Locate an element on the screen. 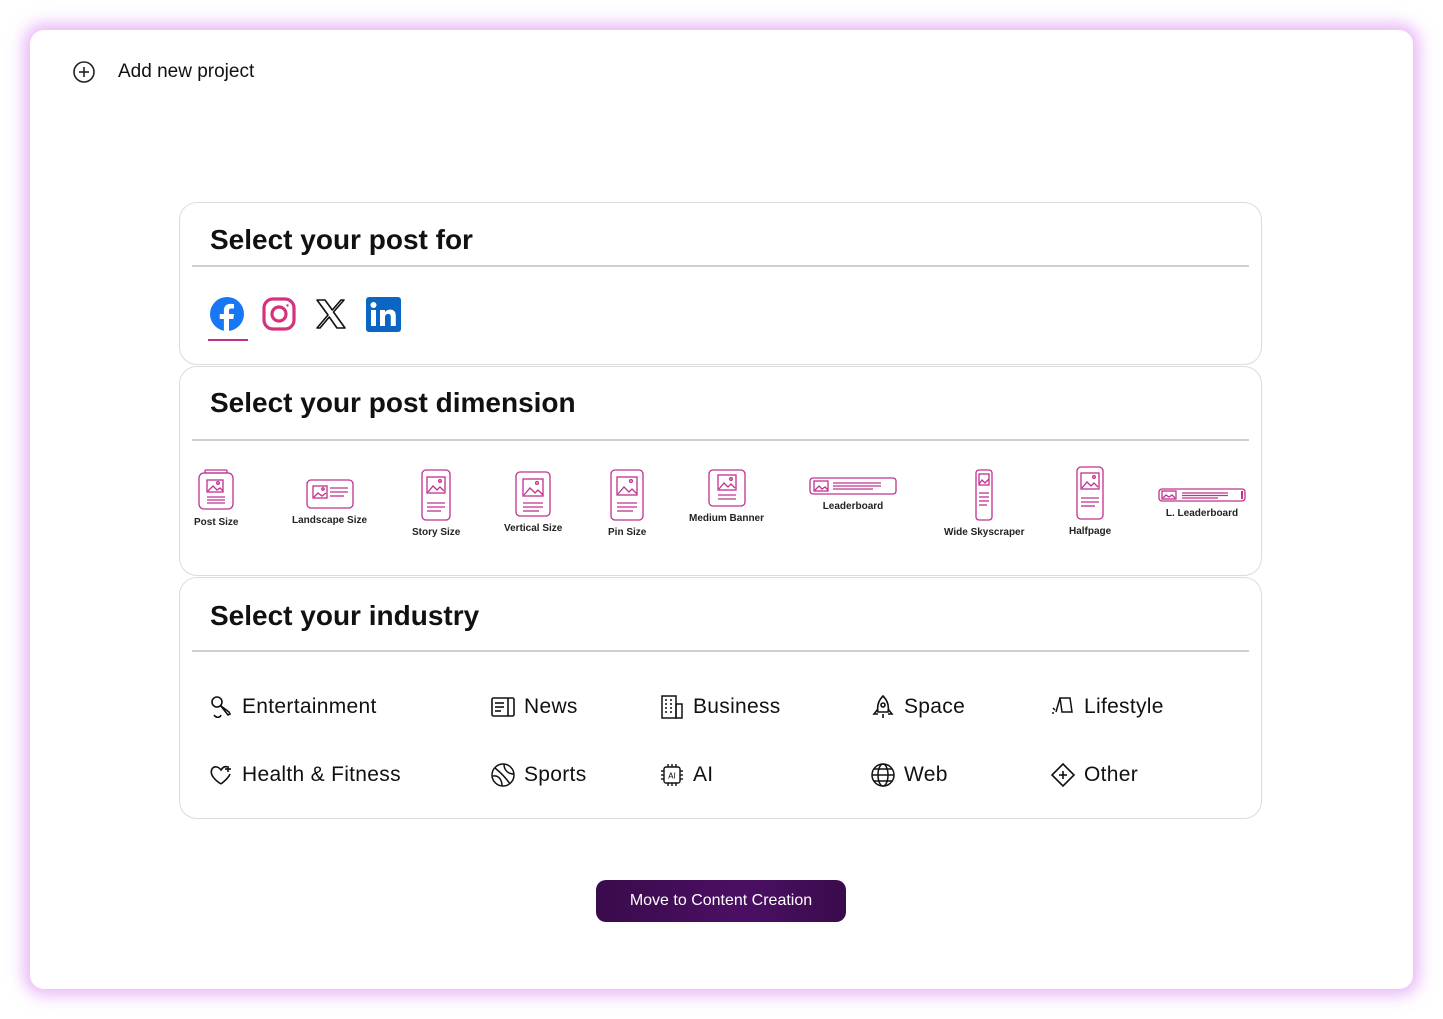 This screenshot has height=1019, width=1443. ai-chip-icon: AI is located at coordinates (672, 775).